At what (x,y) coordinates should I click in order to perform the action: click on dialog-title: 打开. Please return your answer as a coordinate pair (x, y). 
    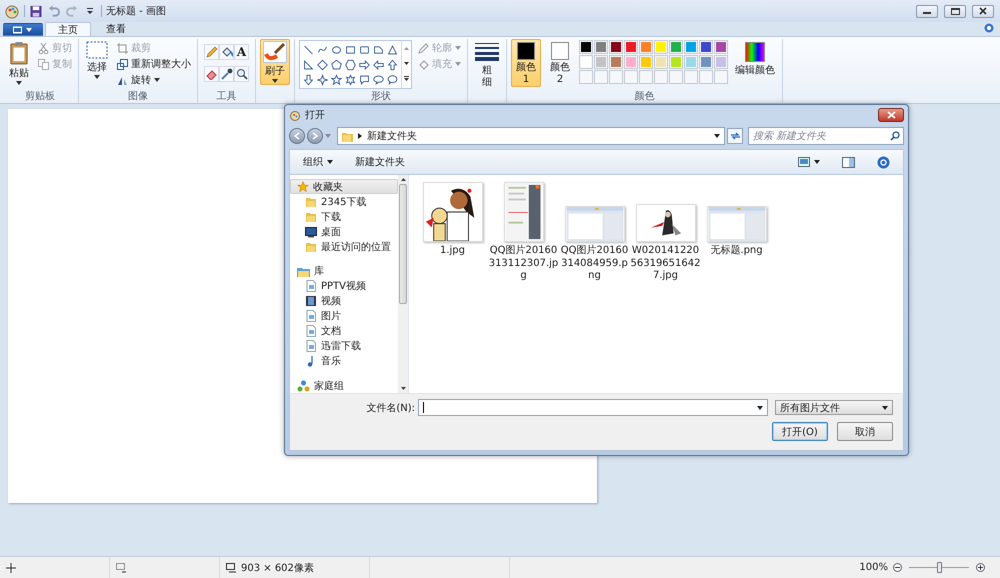
    Looking at the image, I should click on (315, 115).